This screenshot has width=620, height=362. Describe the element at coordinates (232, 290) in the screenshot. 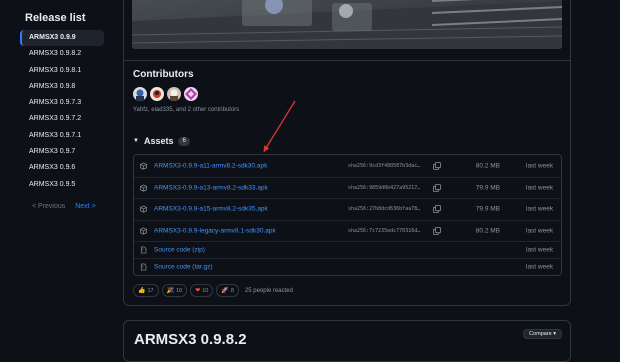

I see `reaction-count: 8` at that location.